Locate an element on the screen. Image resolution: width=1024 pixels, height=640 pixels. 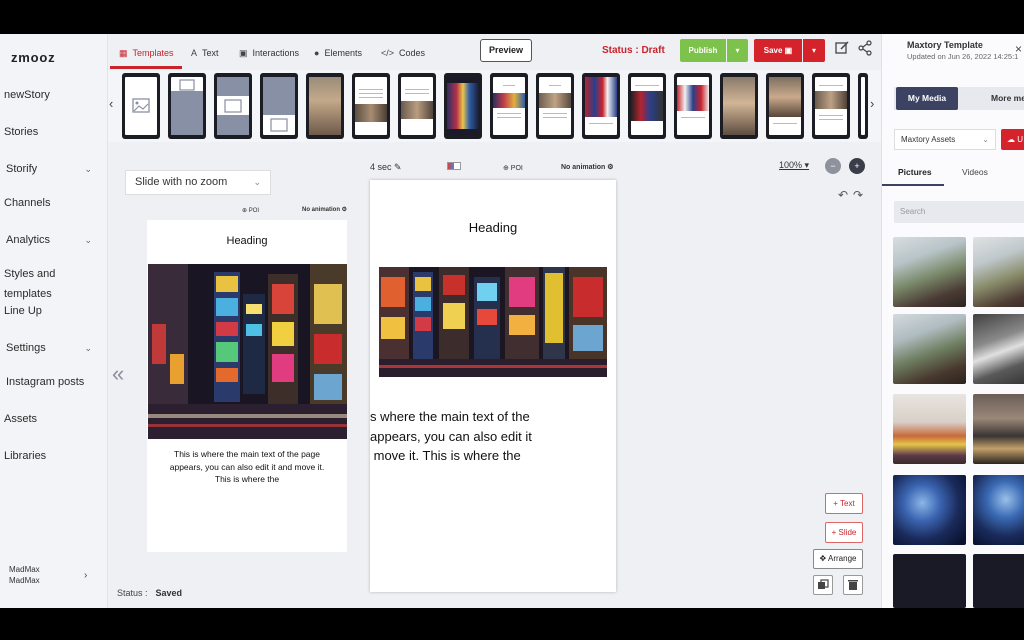
background-color-icon is located at coordinates (454, 166).